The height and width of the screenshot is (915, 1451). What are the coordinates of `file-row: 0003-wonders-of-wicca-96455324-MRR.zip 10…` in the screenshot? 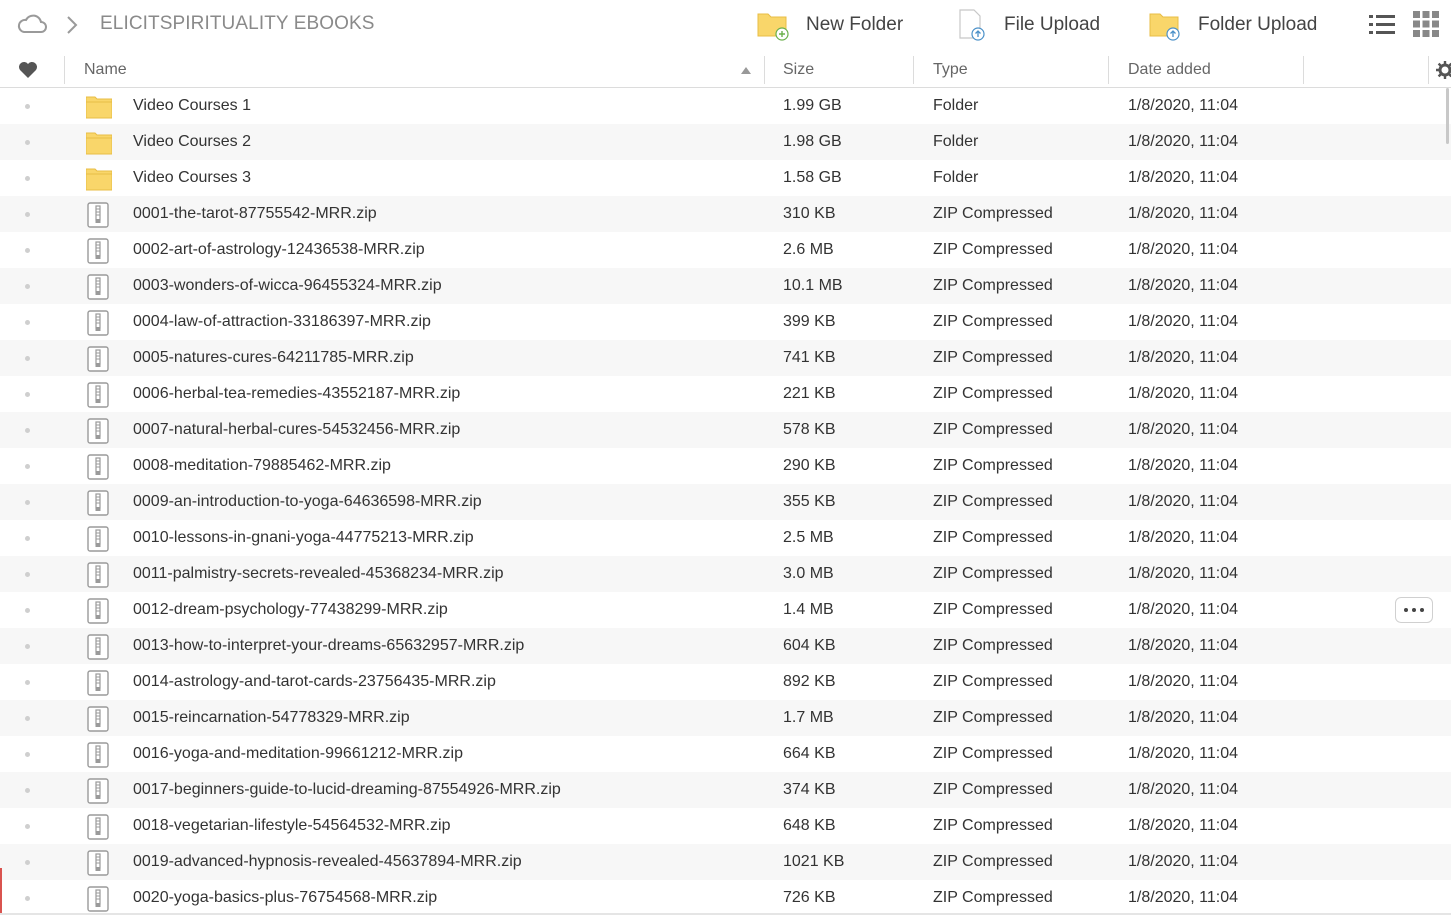 It's located at (725, 286).